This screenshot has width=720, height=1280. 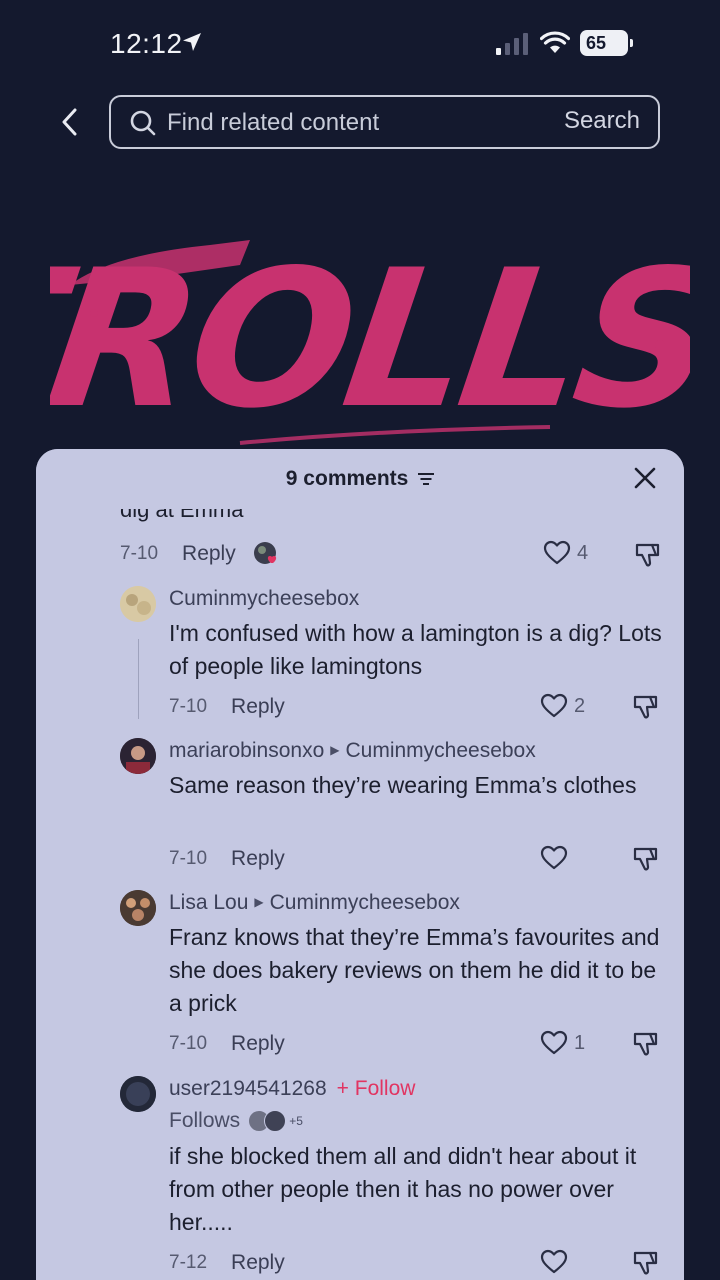 What do you see at coordinates (208, 902) in the screenshot?
I see `comment-username-link: Lisa Lou` at bounding box center [208, 902].